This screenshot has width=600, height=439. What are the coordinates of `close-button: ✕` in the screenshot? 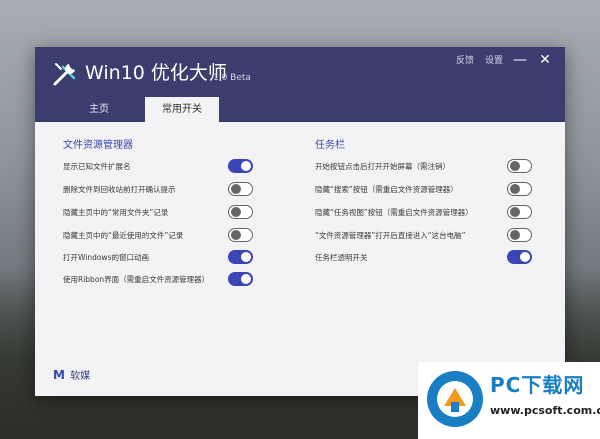 It's located at (545, 60).